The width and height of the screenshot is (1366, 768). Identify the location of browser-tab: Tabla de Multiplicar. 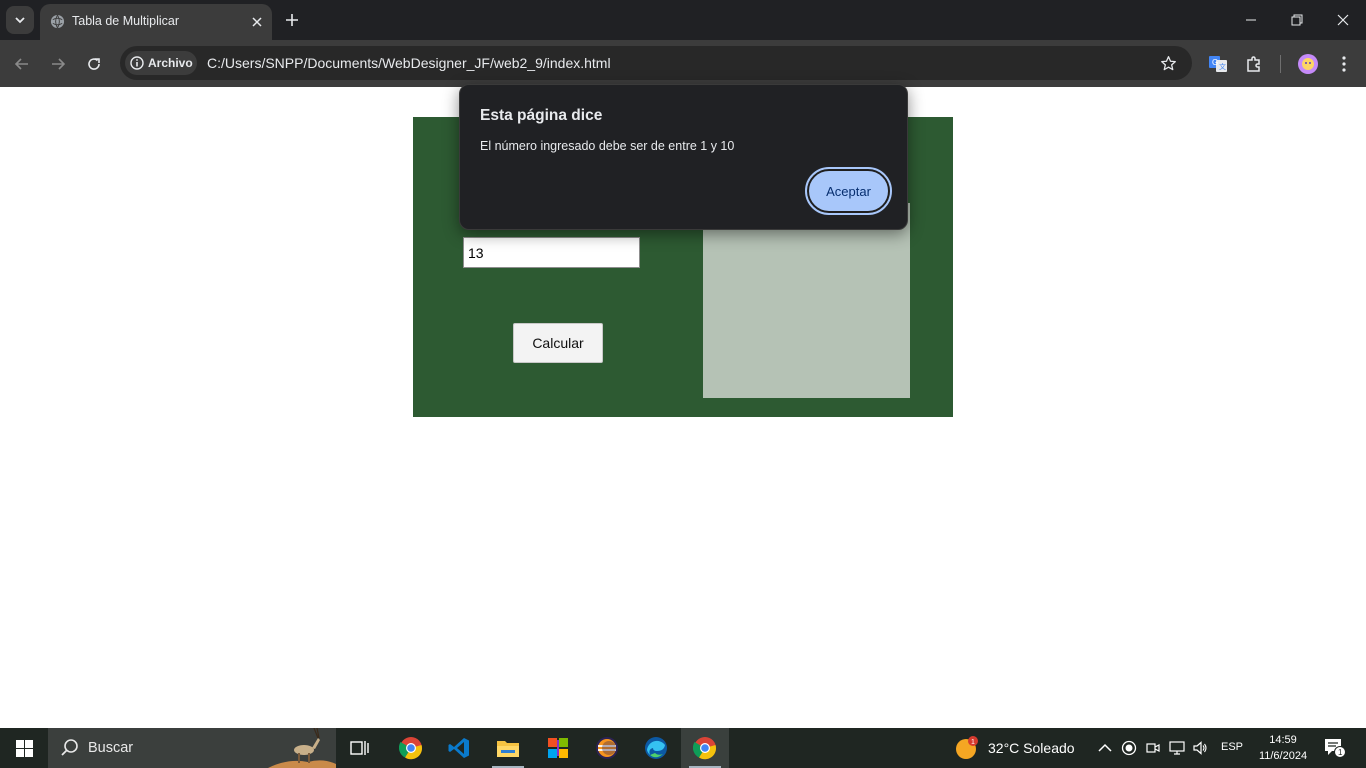
(156, 22).